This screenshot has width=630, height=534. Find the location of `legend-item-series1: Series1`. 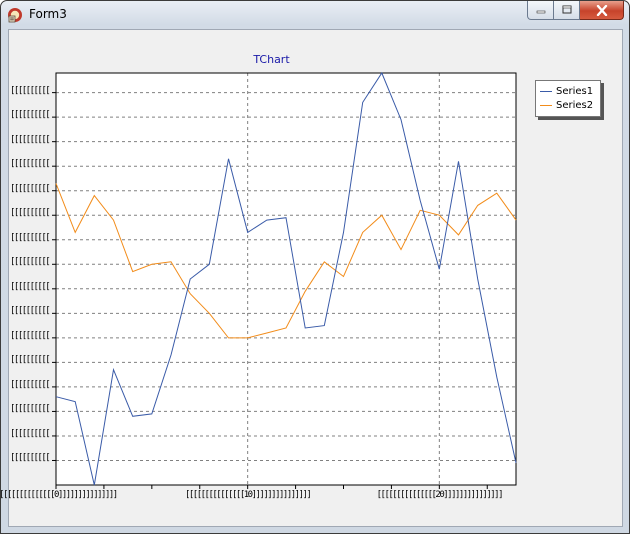

legend-item-series1: Series1 is located at coordinates (566, 91).